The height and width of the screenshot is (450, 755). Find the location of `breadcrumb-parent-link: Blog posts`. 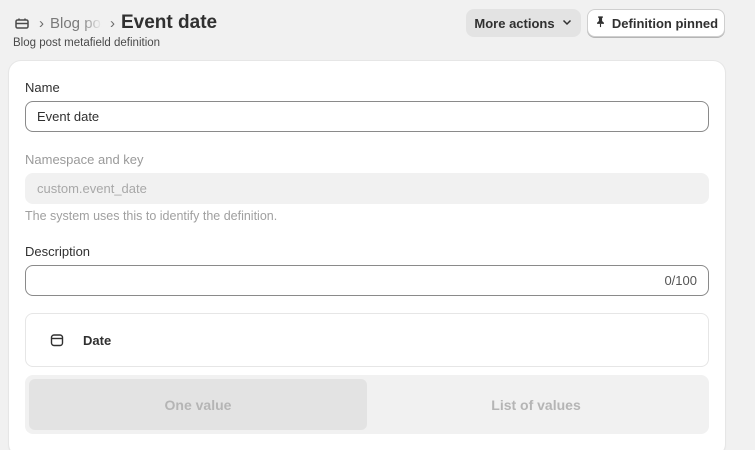

breadcrumb-parent-link: Blog posts is located at coordinates (76, 23).